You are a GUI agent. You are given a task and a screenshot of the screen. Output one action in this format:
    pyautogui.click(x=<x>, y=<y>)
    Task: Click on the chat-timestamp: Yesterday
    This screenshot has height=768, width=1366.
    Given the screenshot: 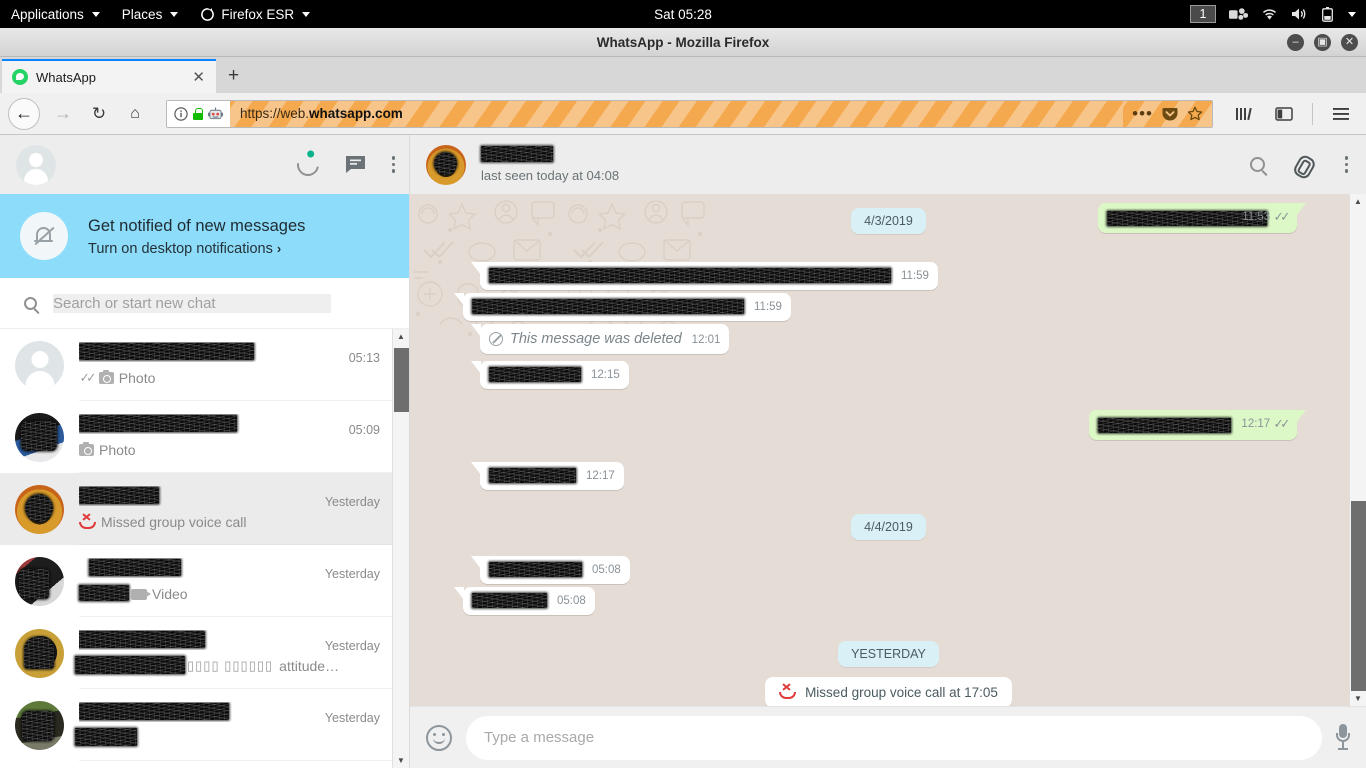 What is the action you would take?
    pyautogui.click(x=352, y=718)
    